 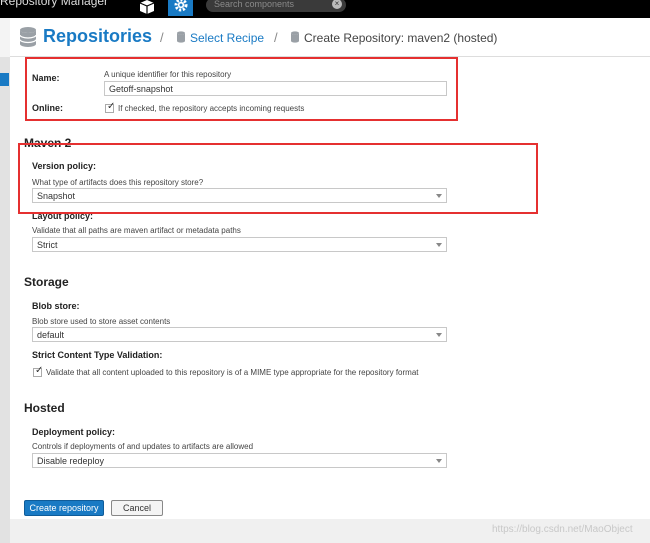 I want to click on cube-icon, so click(x=147, y=7).